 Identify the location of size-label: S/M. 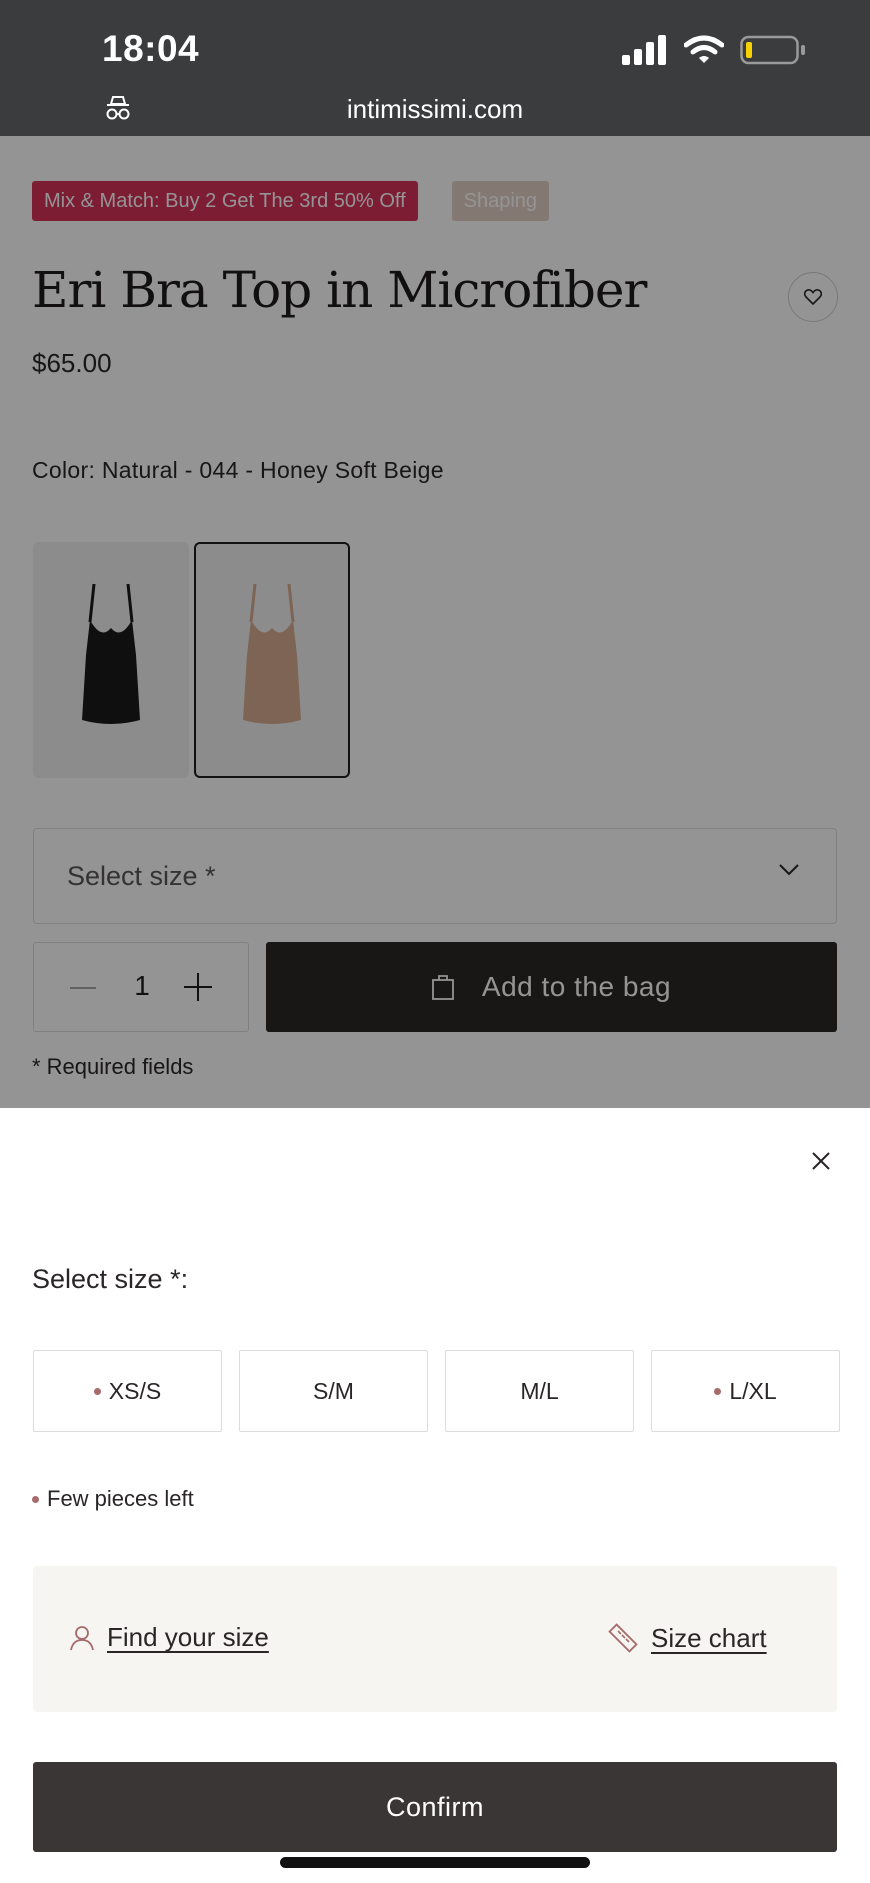
(333, 1390).